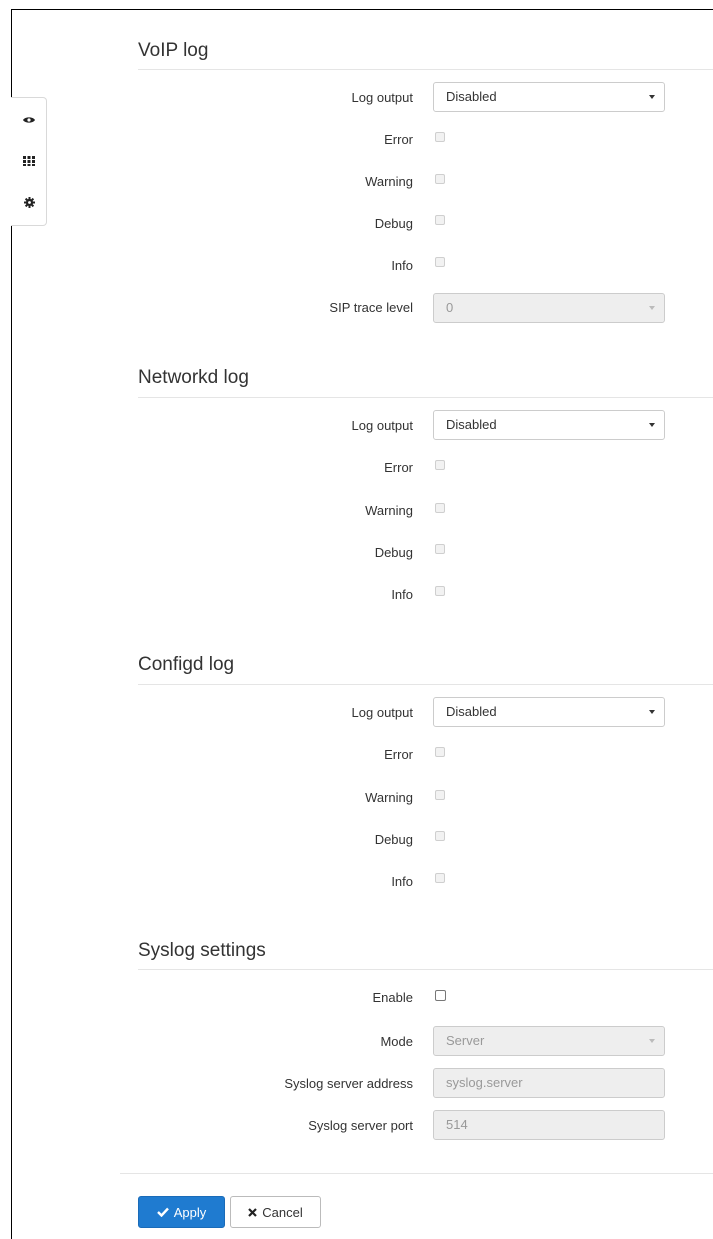 This screenshot has width=713, height=1239. I want to click on configd-log-divider, so click(425, 684).